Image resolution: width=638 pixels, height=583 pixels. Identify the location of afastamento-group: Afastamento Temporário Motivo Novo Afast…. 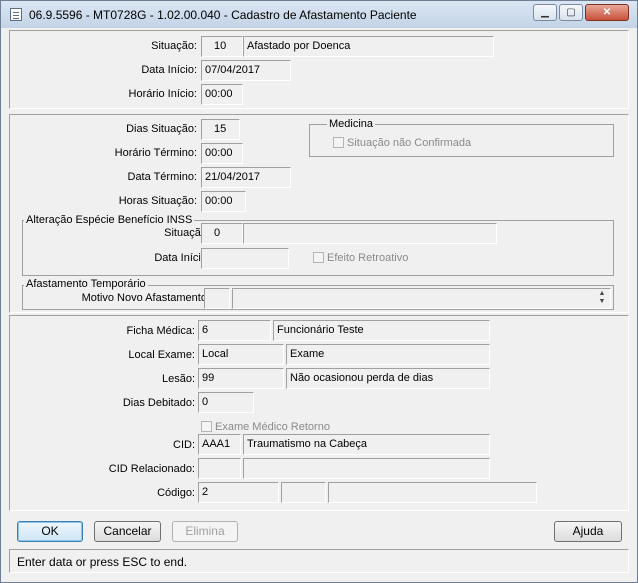
(318, 294).